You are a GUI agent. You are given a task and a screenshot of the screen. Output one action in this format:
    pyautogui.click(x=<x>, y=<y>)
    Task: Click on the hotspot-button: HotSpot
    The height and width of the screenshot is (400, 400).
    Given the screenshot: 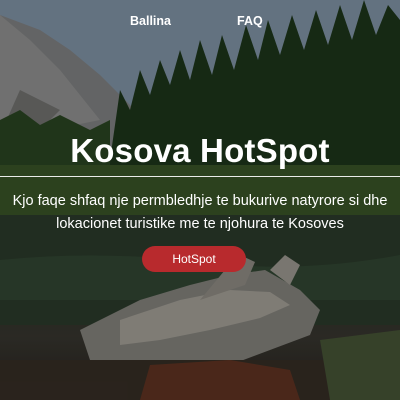 What is the action you would take?
    pyautogui.click(x=194, y=259)
    